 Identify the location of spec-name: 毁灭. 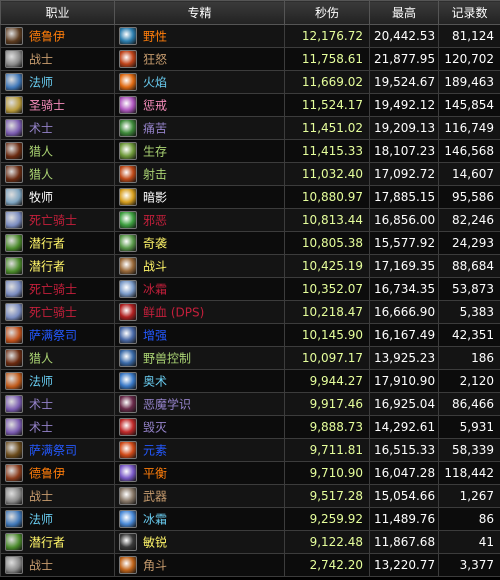
(155, 427).